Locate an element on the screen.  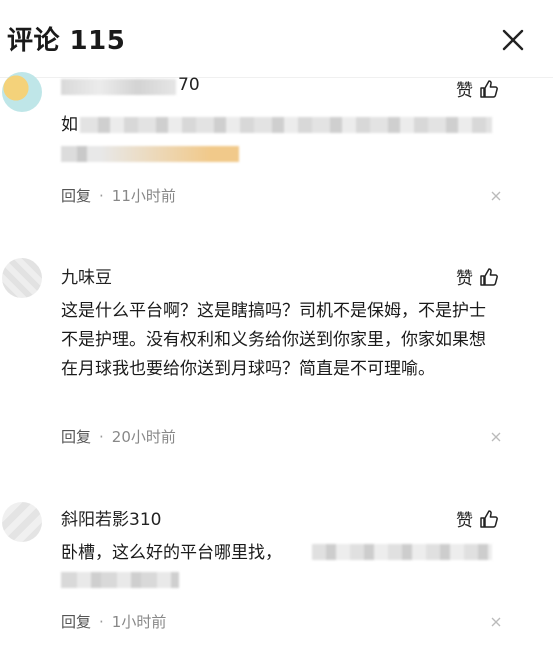
comments-title: 评论 115 is located at coordinates (66, 41).